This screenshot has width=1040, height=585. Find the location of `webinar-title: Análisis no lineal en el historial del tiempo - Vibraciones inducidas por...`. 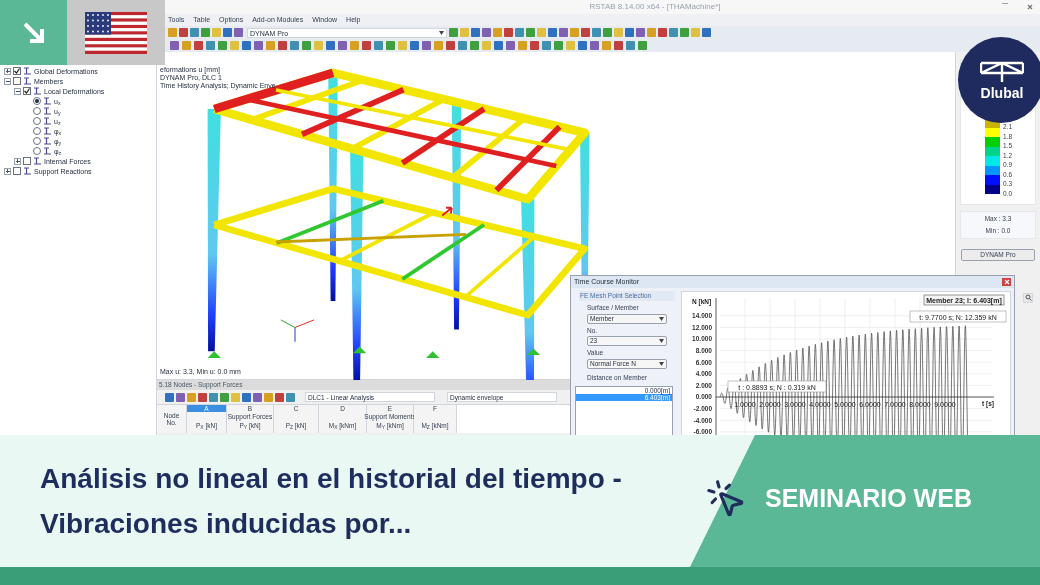

webinar-title: Análisis no lineal en el historial del tiempo - Vibraciones inducidas por... is located at coordinates (331, 501).